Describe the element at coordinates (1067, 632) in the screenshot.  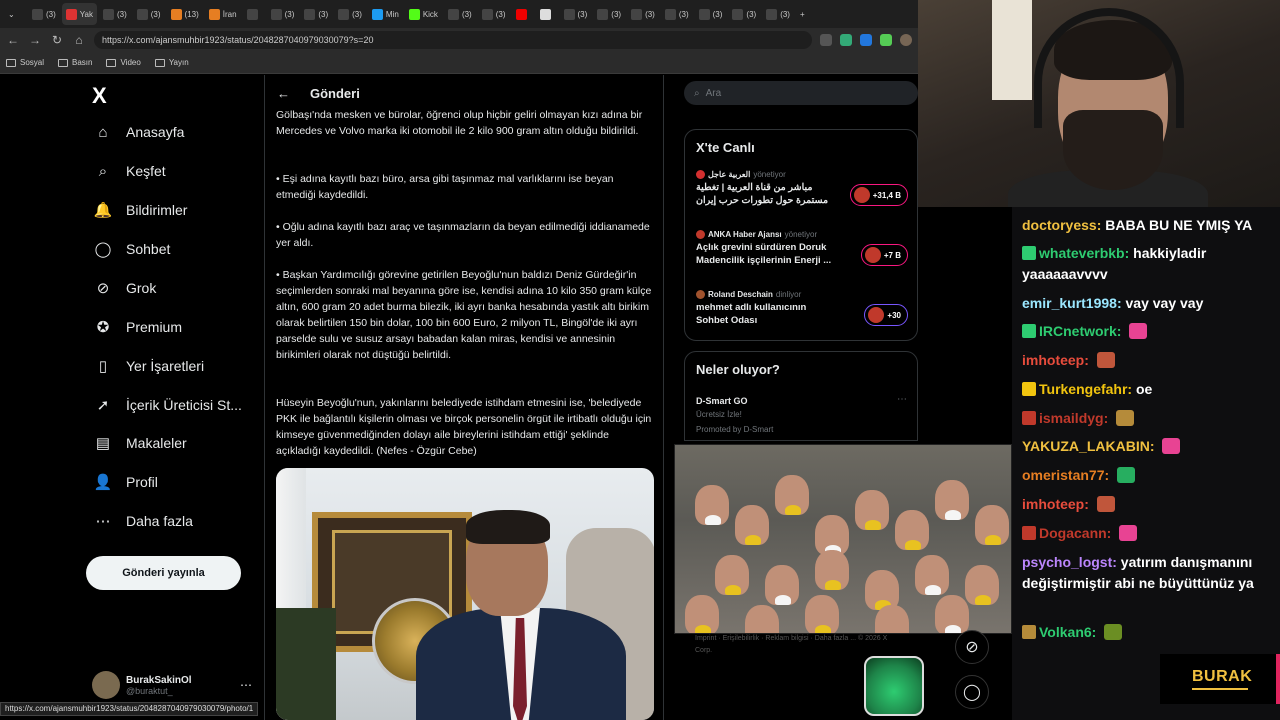
I see `chat-username: Volkan6:` at that location.